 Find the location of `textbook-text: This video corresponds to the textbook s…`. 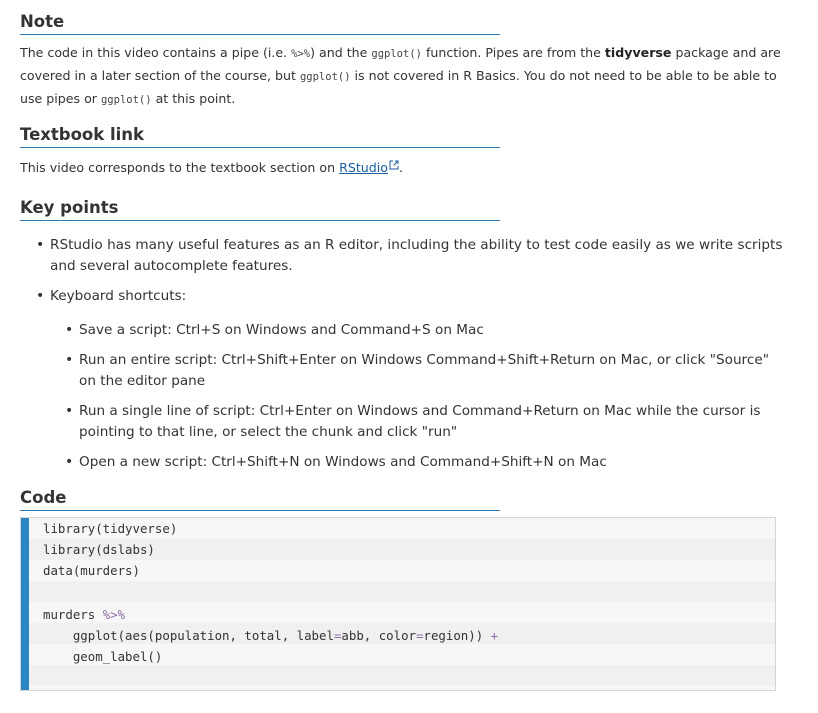

textbook-text: This video corresponds to the textbook s… is located at coordinates (180, 167).